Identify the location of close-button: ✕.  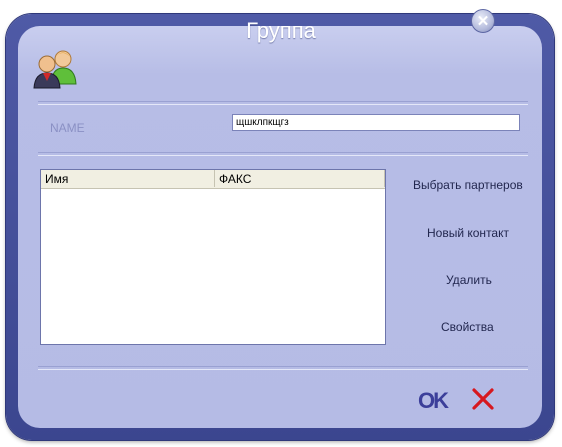
(483, 21).